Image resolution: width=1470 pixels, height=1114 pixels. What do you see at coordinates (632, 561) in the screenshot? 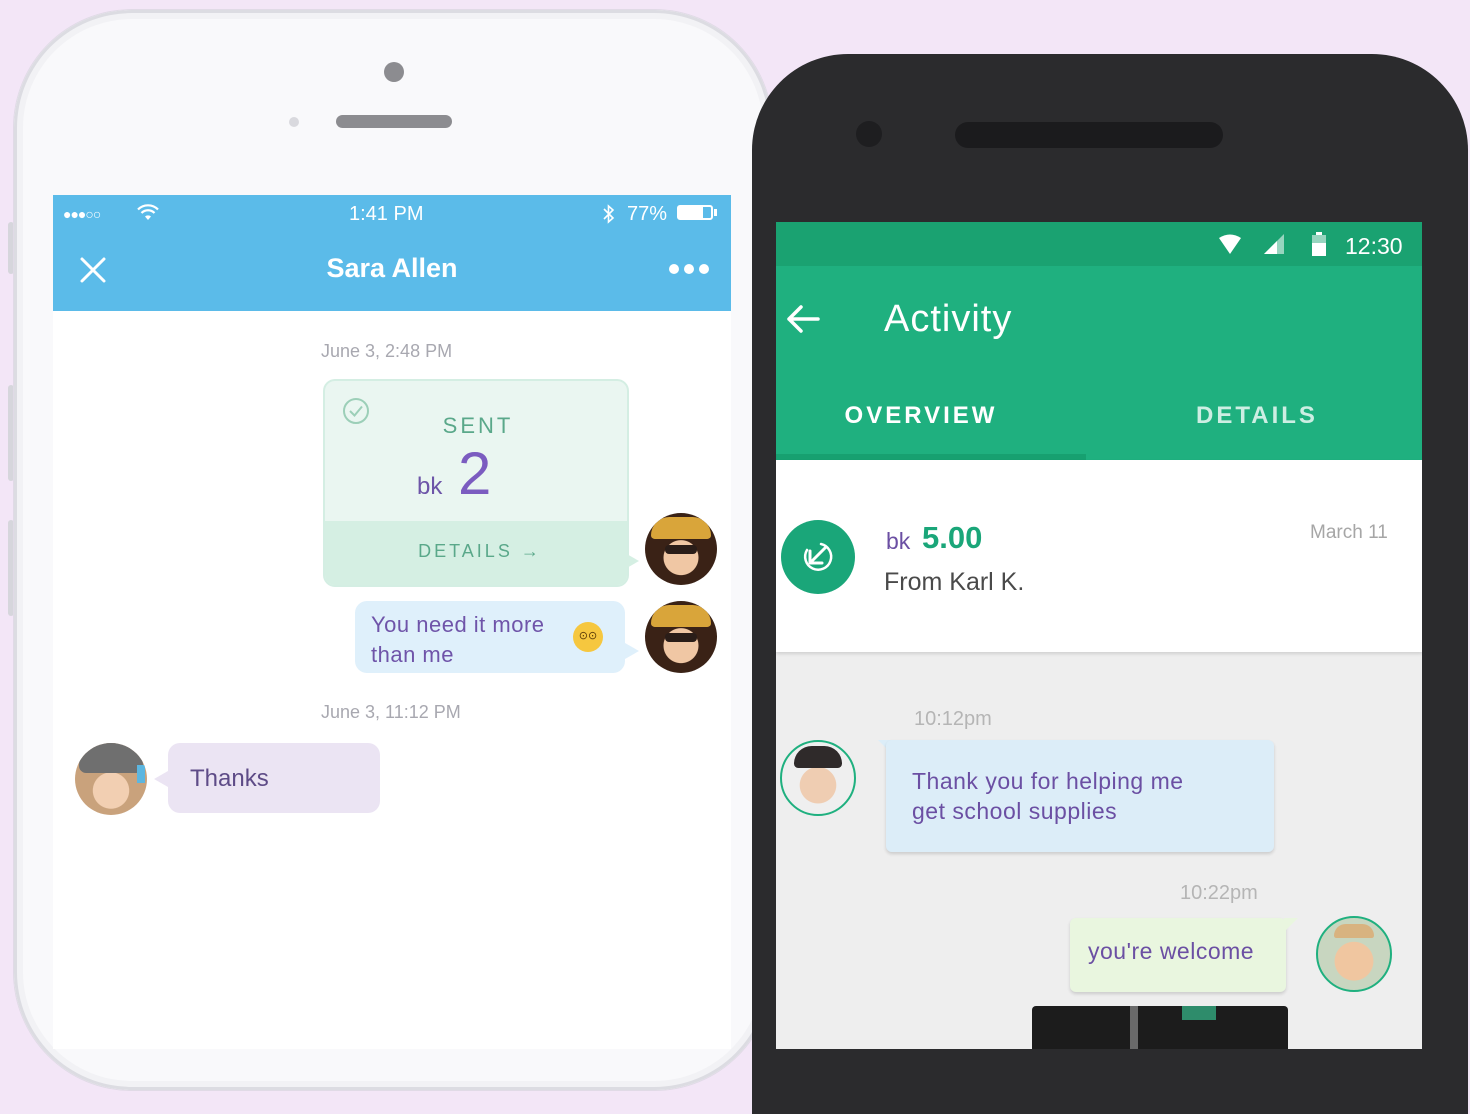
I see `sent-card-tail` at bounding box center [632, 561].